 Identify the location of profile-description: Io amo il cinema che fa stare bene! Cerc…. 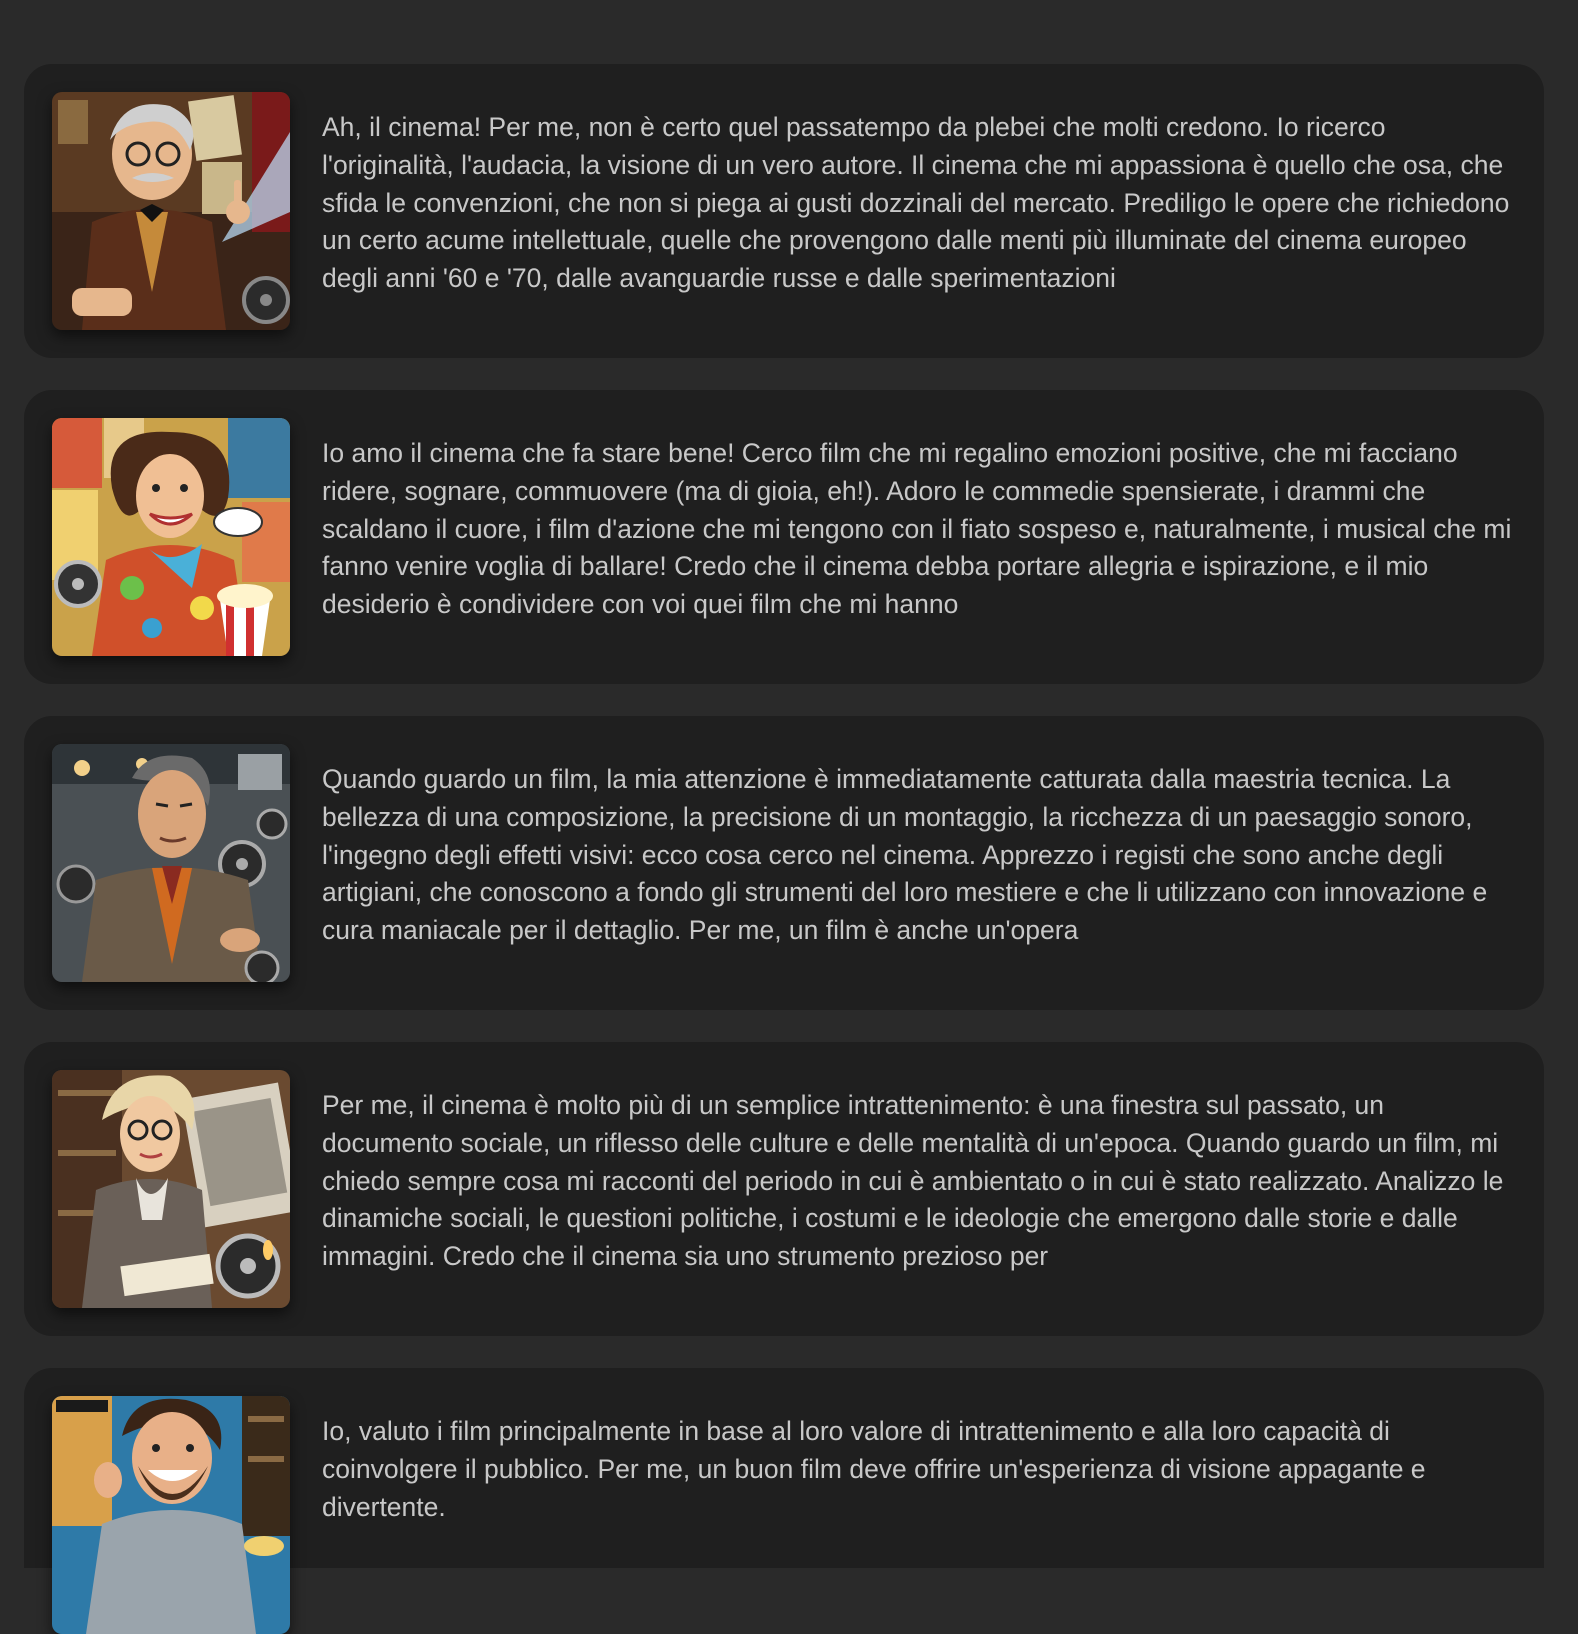
(917, 529).